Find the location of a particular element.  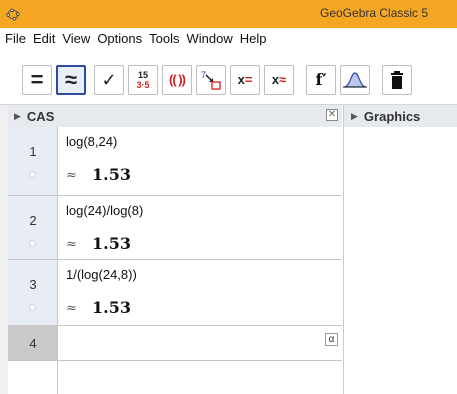

cas-input: 1/(log(24,8)) is located at coordinates (101, 274).